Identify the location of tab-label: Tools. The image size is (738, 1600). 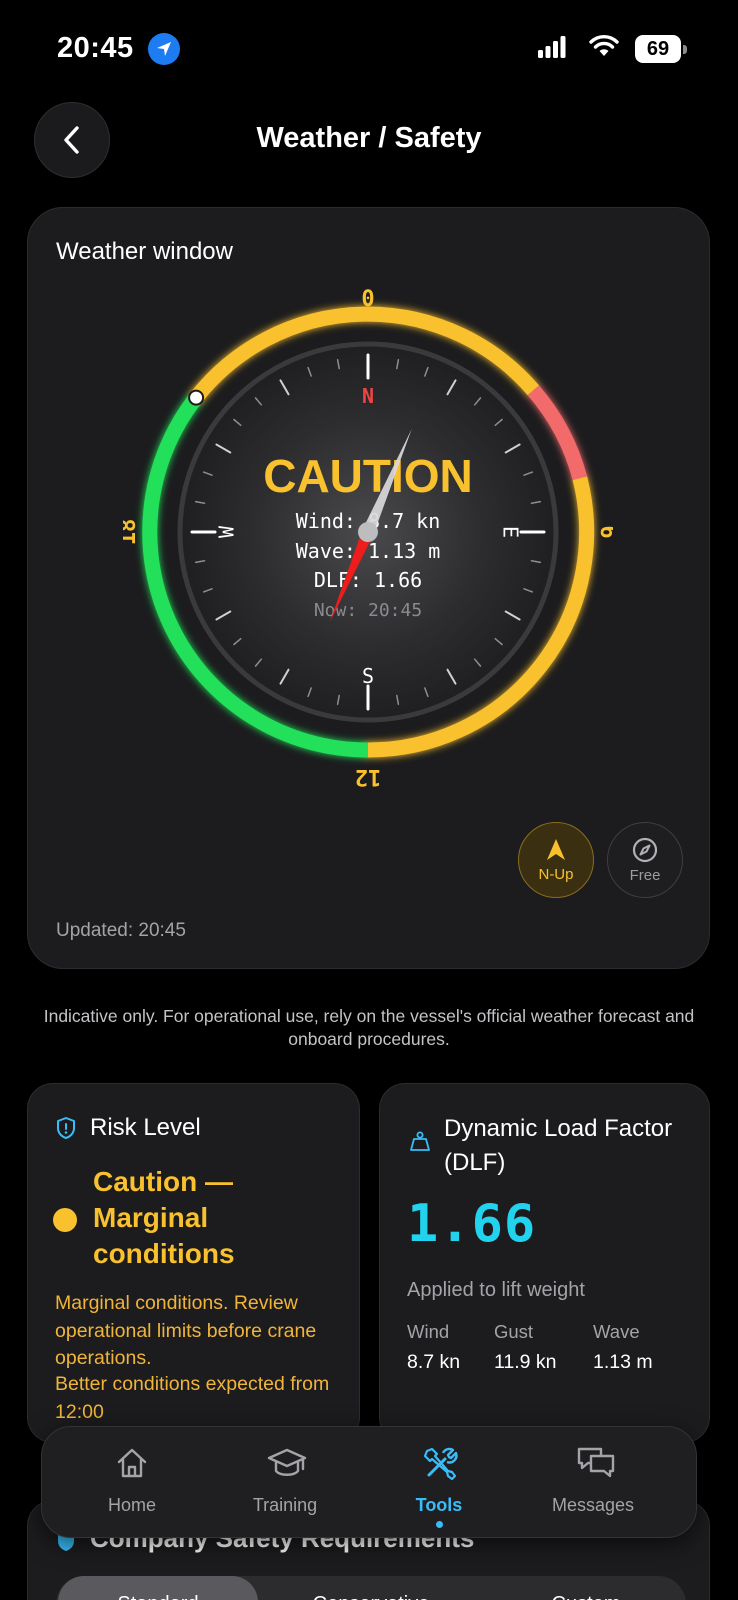
(439, 1505).